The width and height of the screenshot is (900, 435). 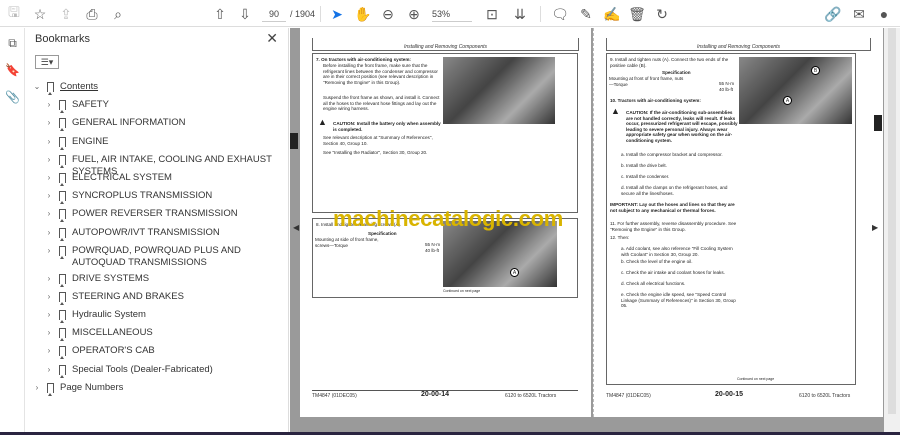 I want to click on account-icon: ●, so click(x=884, y=14).